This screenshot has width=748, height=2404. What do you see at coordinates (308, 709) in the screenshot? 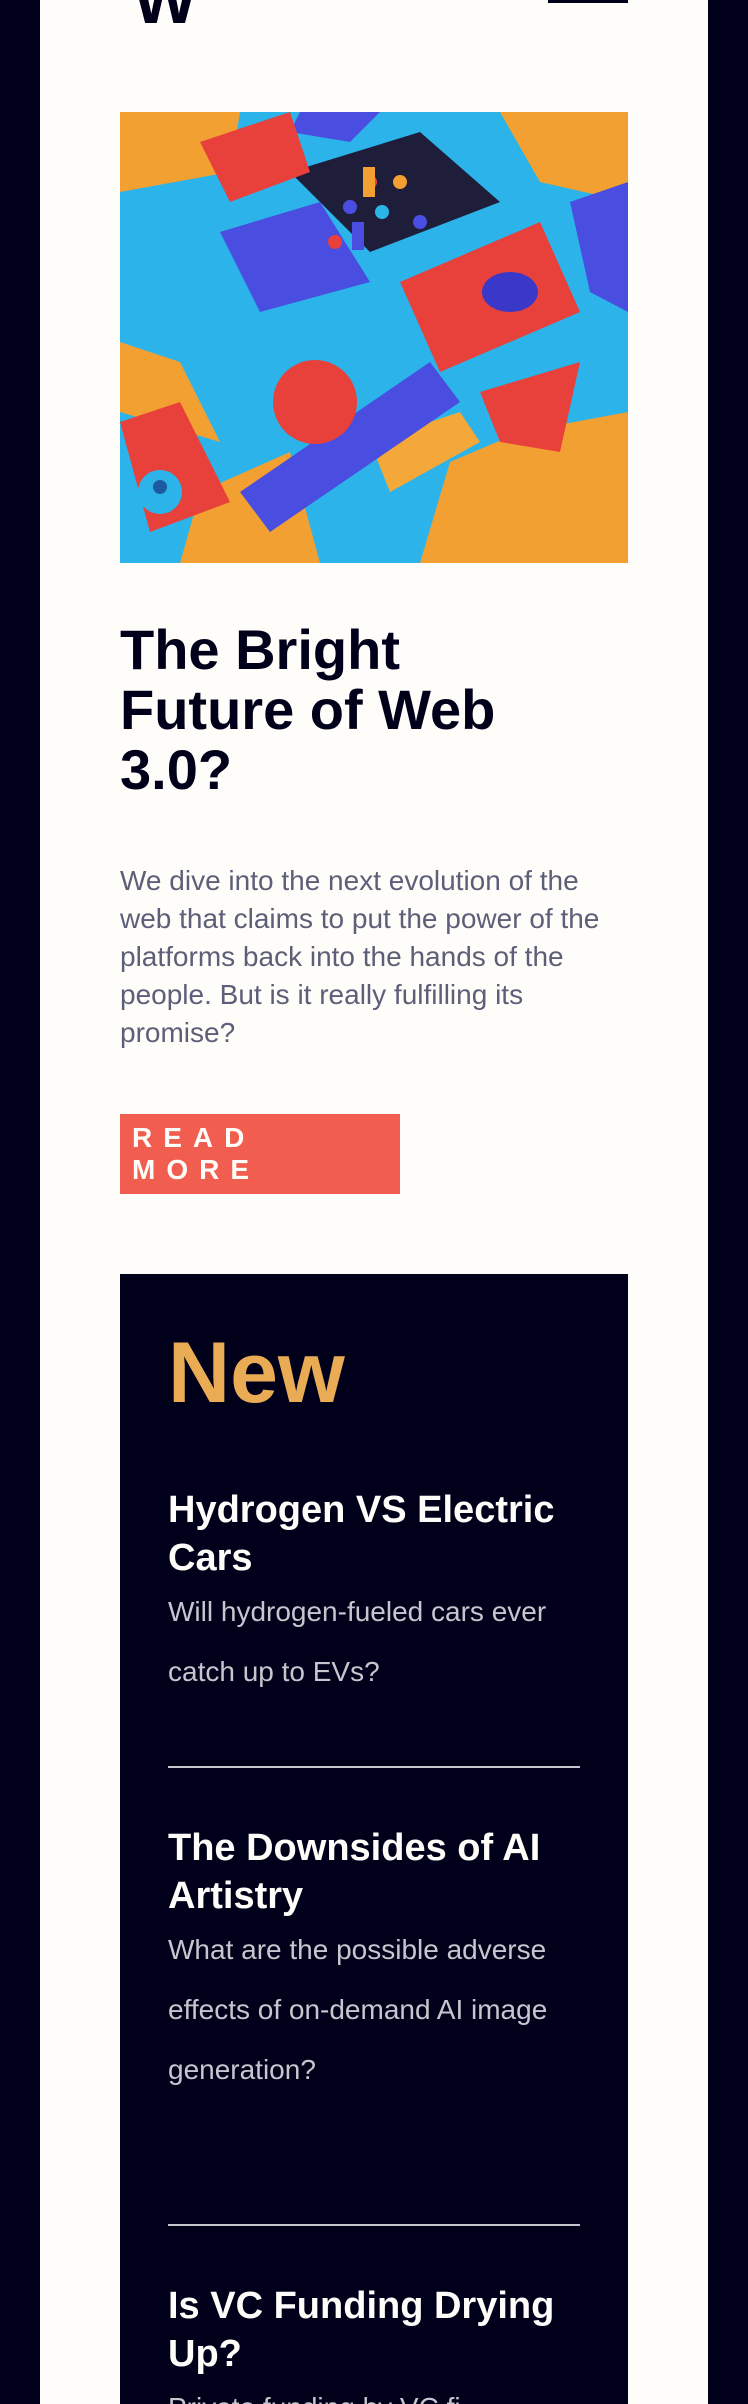
I see `article-title: The Bright Future of Web 3.0?` at bounding box center [308, 709].